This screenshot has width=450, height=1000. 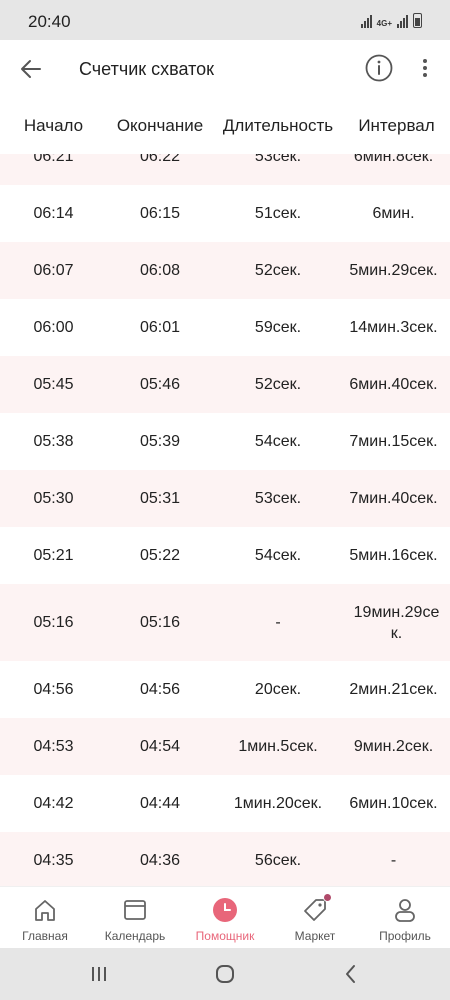 I want to click on cell-interval: 7мин.40сек., so click(x=393, y=498).